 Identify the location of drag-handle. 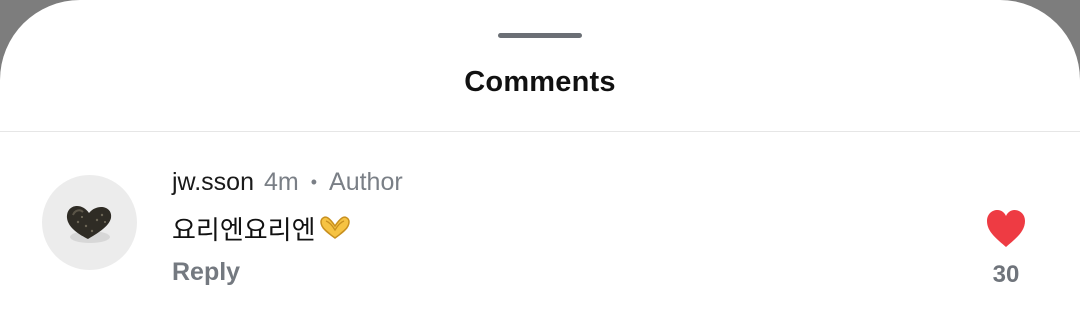
(540, 35).